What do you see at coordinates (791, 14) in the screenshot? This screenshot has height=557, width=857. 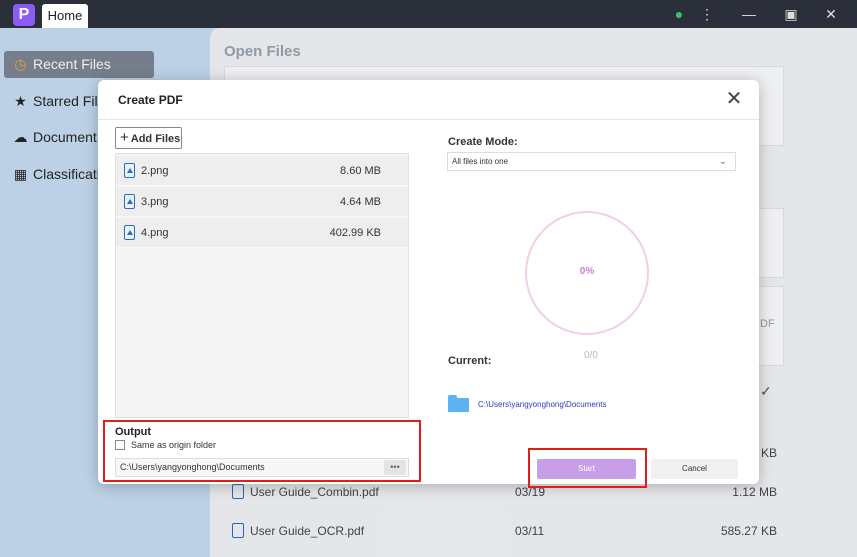 I see `maximize-icon: ▣` at bounding box center [791, 14].